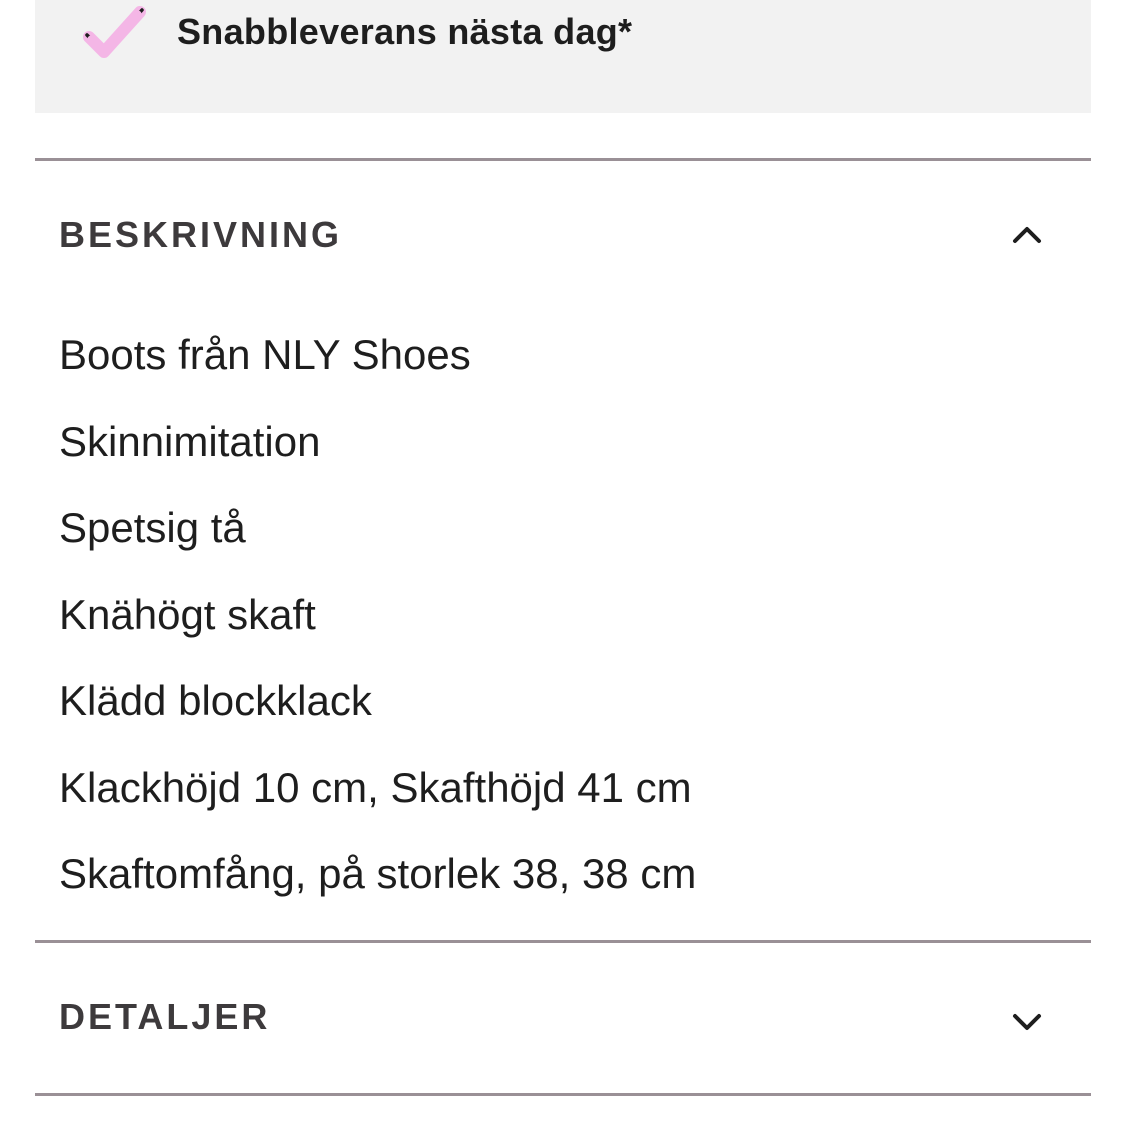 The width and height of the screenshot is (1125, 1125). Describe the element at coordinates (1027, 1022) in the screenshot. I see `chevron-down-icon` at that location.